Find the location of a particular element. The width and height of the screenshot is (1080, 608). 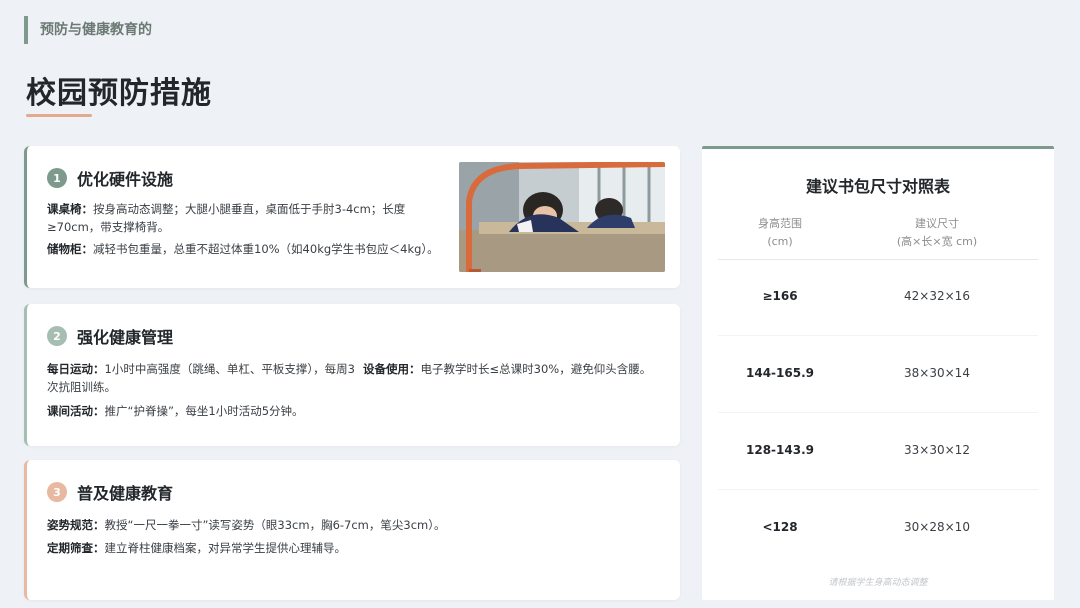

table-footnote: 请根据学生身高动态调整 is located at coordinates (878, 583).